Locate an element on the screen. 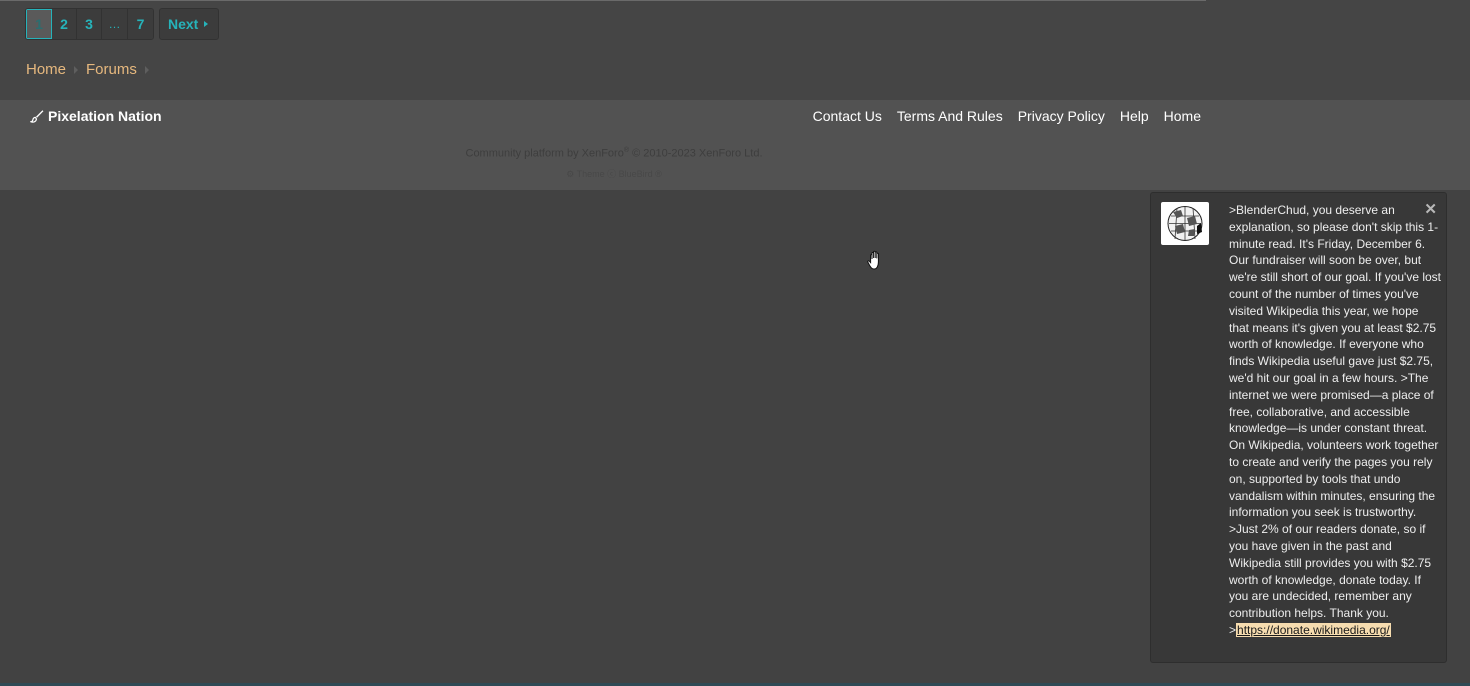  footer-brand-link: Pixelation Nation is located at coordinates (96, 116).